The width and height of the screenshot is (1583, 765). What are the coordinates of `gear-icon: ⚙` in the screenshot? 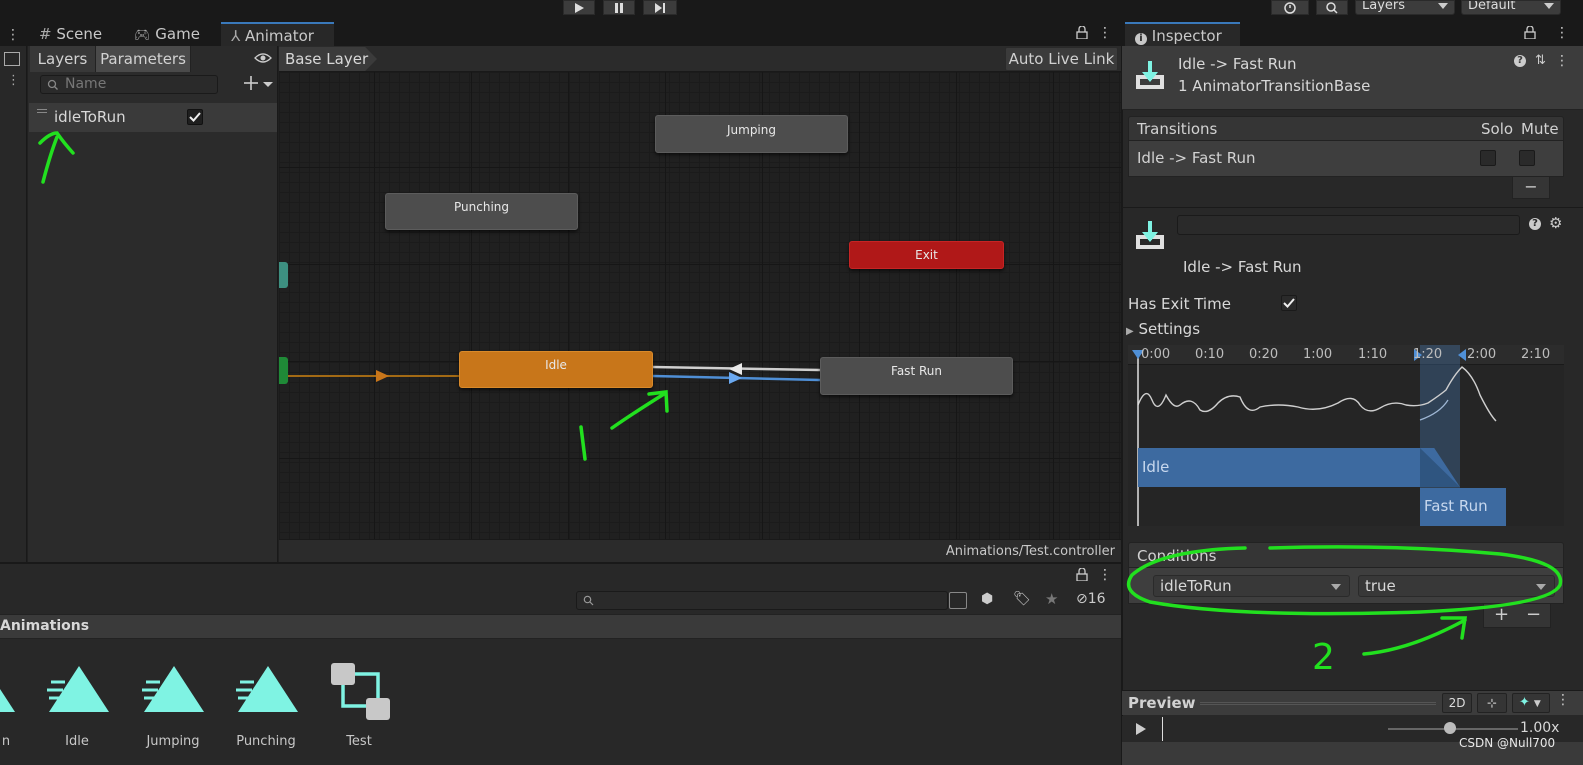 It's located at (1555, 223).